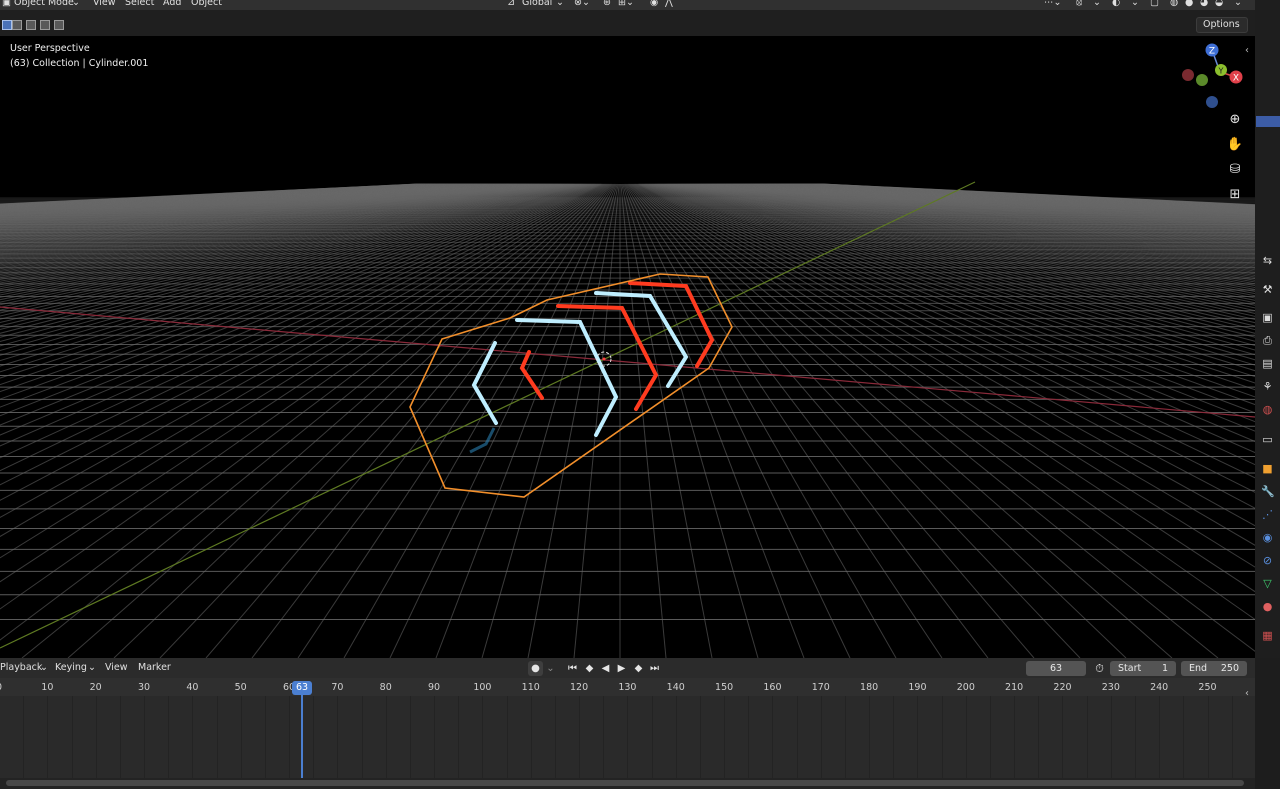 The width and height of the screenshot is (1280, 789). I want to click on menu-object: Object, so click(206, 4).